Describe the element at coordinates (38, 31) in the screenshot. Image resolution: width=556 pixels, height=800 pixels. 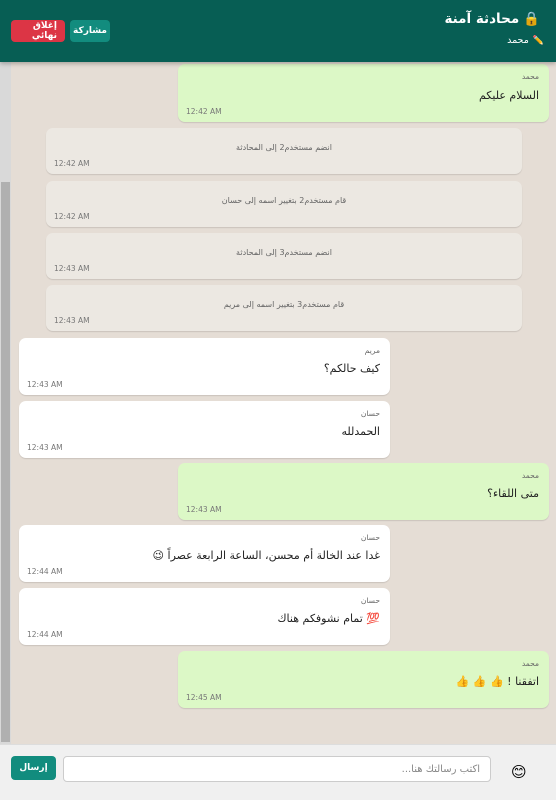
I see `close-chat-button: إغلاق نهائي` at that location.